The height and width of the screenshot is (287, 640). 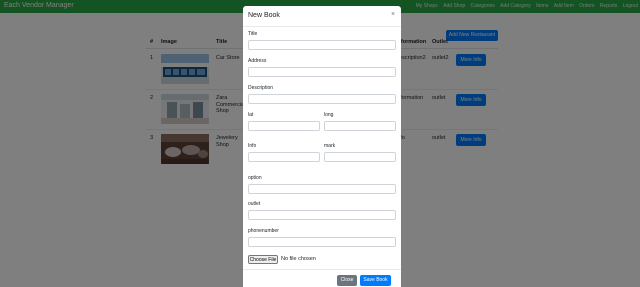 What do you see at coordinates (322, 215) in the screenshot?
I see `outlet-input` at bounding box center [322, 215].